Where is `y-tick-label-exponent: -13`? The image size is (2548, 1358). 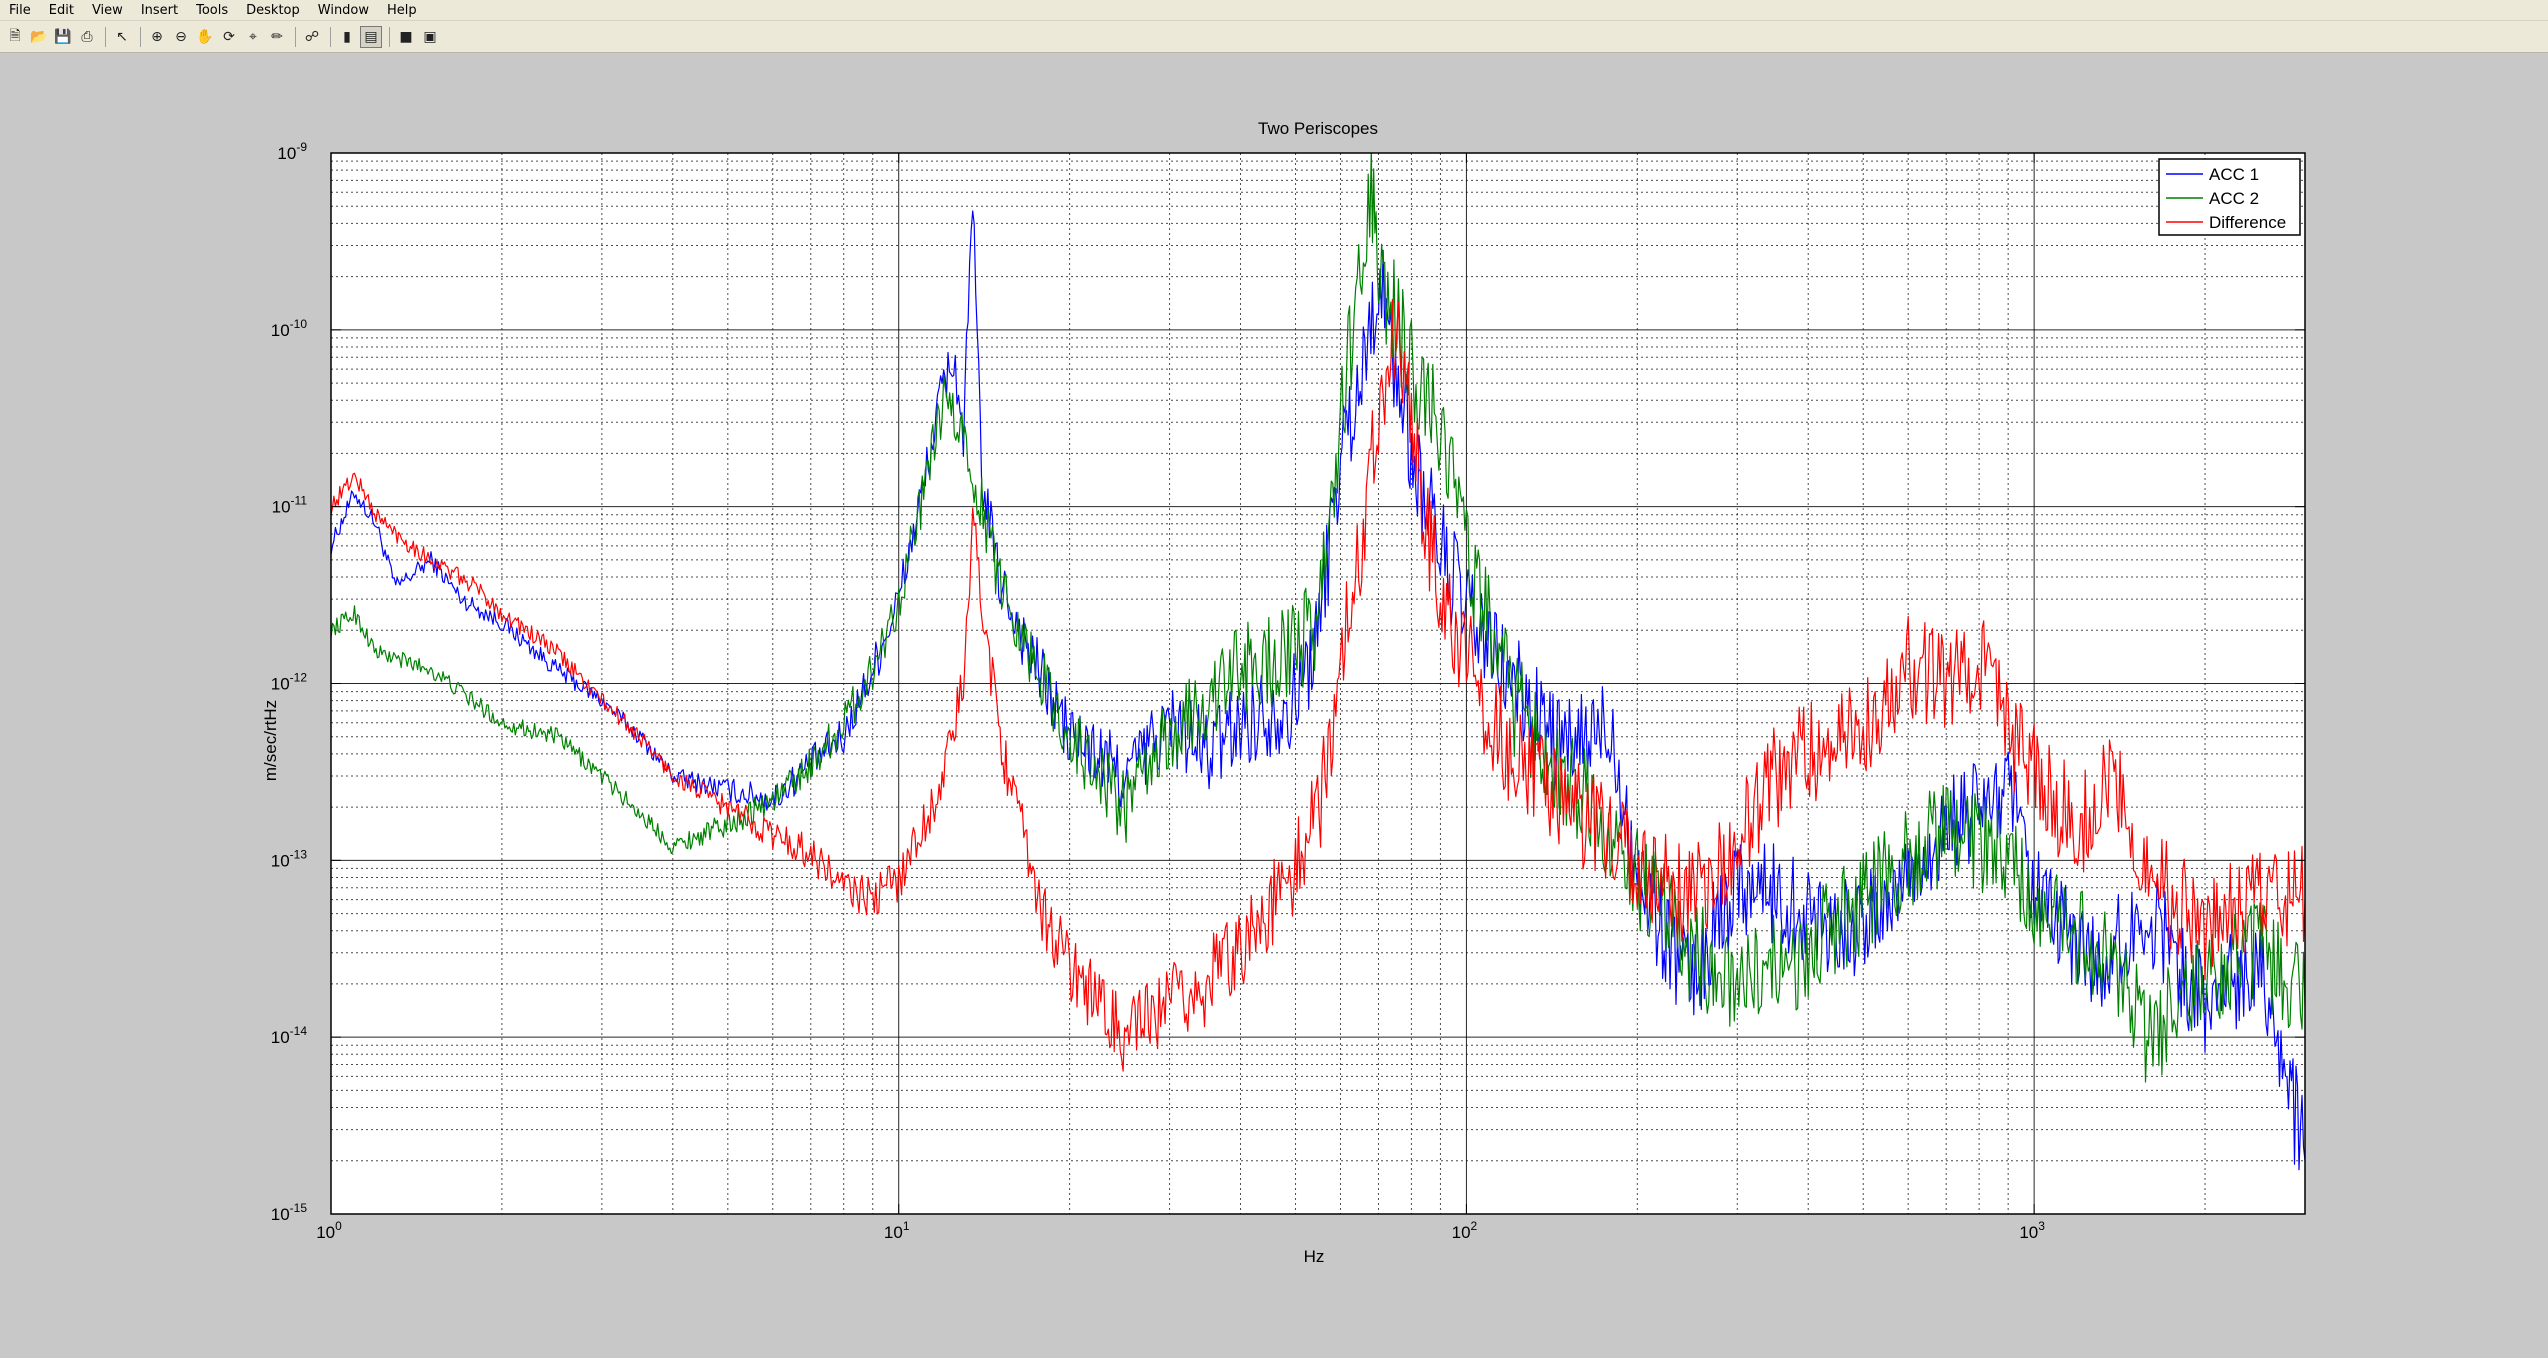
y-tick-label-exponent: -13 is located at coordinates (299, 854).